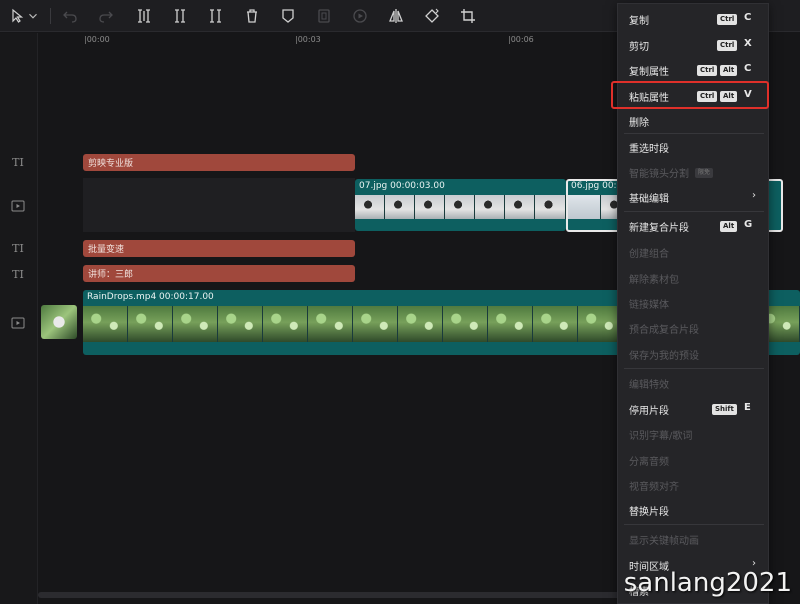  What do you see at coordinates (649, 512) in the screenshot?
I see `menu-replace-clip-label: 替换片段` at bounding box center [649, 512].